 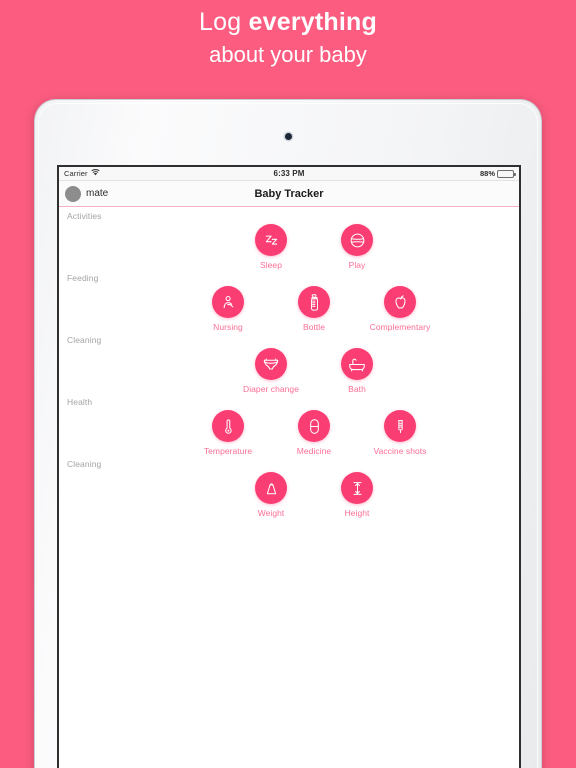 I want to click on tile-complementary: Complementary, so click(x=400, y=309).